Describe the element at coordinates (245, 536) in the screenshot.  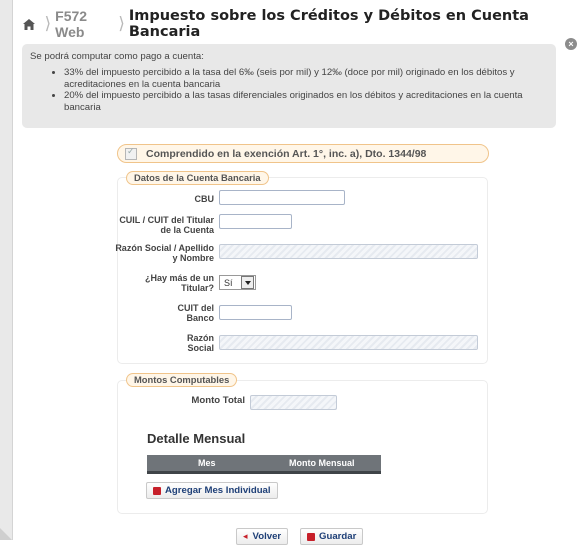
I see `back-arrow-icon: ◂` at that location.